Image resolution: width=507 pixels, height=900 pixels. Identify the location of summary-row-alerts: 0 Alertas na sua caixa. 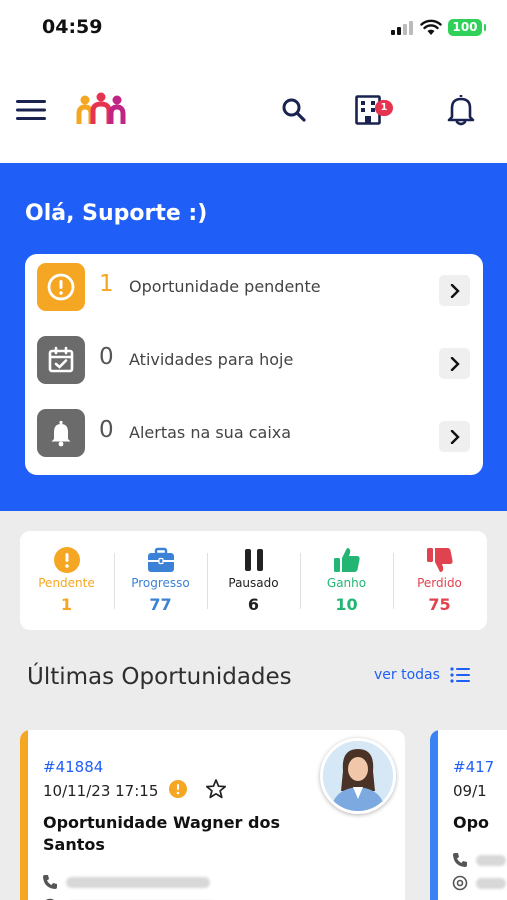
(254, 433).